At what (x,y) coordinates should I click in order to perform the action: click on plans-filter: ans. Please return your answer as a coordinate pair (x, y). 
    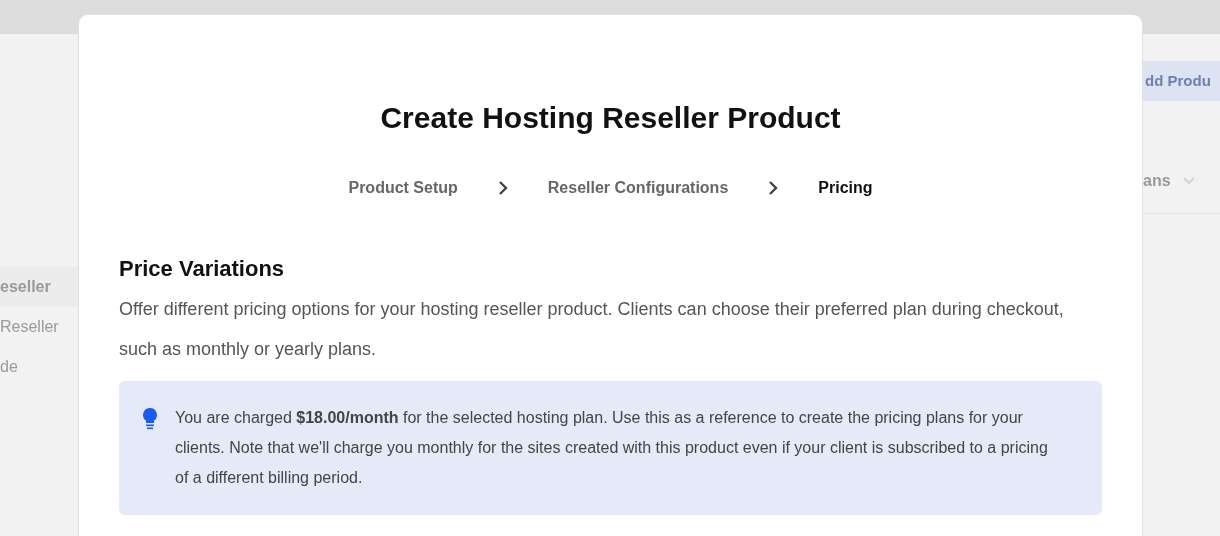
    Looking at the image, I should click on (1157, 180).